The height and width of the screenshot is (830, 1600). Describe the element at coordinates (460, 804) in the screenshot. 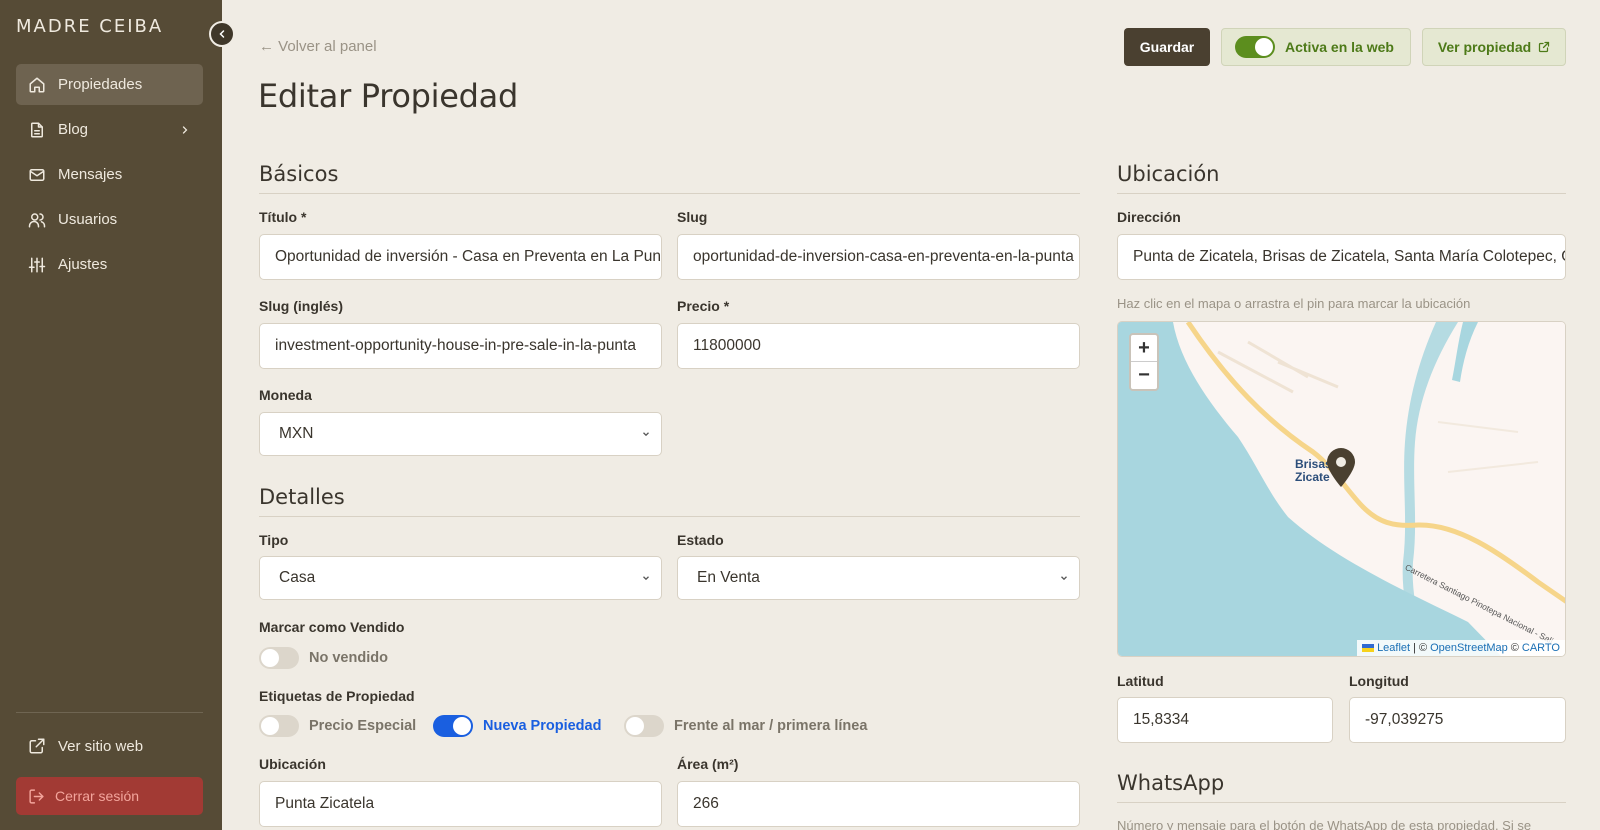

I see `ubicacion-input: Punta Zicatela` at that location.